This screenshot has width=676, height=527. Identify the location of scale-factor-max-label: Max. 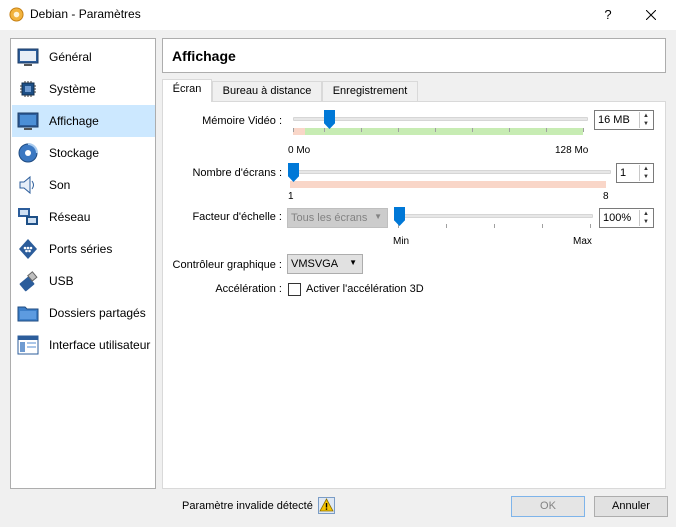
(582, 241).